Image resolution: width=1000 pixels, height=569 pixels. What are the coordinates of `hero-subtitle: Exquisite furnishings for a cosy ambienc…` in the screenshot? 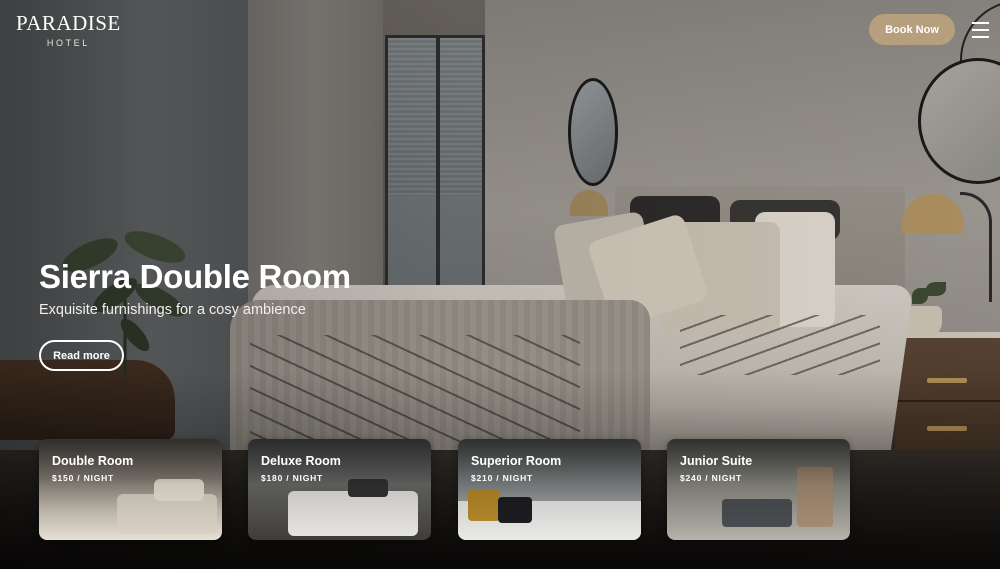 It's located at (172, 310).